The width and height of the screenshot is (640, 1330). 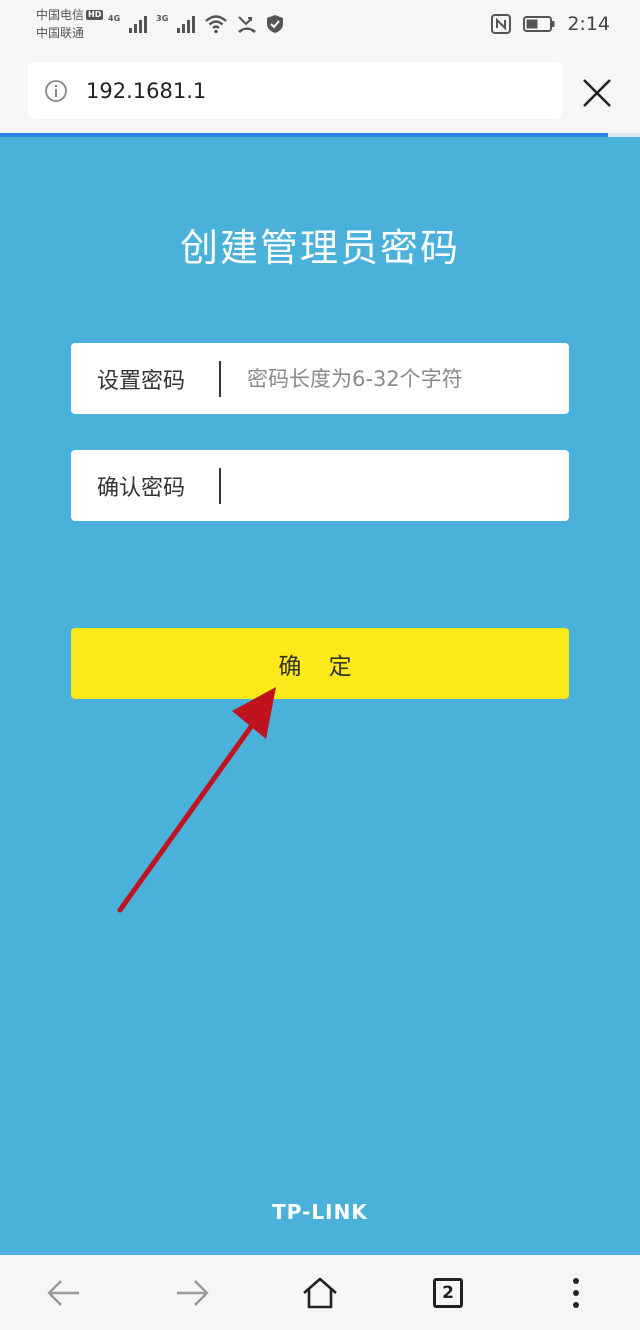 I want to click on back-arrow-icon, so click(x=63, y=1292).